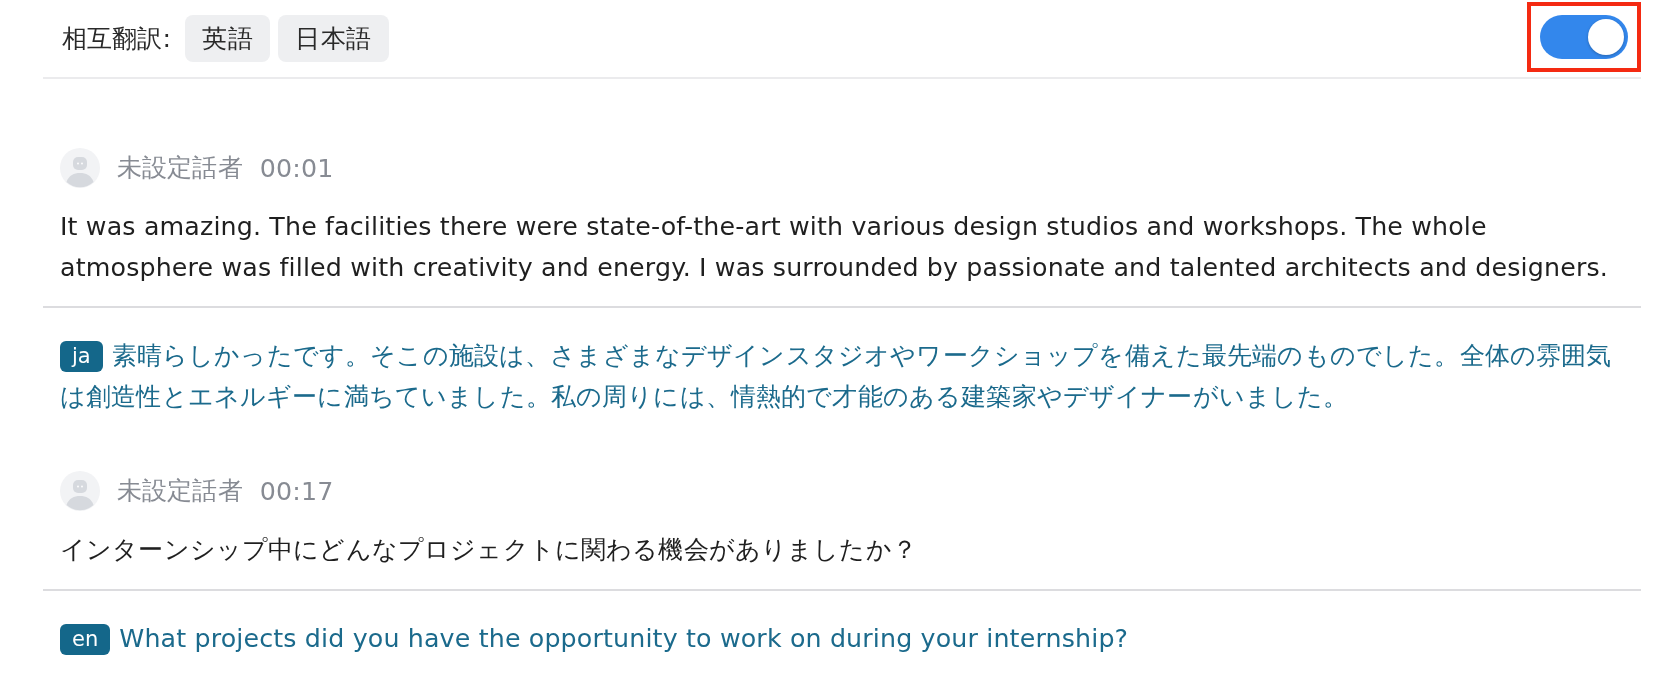 The width and height of the screenshot is (1671, 683). I want to click on translation-label: 相互翻訳:, so click(117, 38).